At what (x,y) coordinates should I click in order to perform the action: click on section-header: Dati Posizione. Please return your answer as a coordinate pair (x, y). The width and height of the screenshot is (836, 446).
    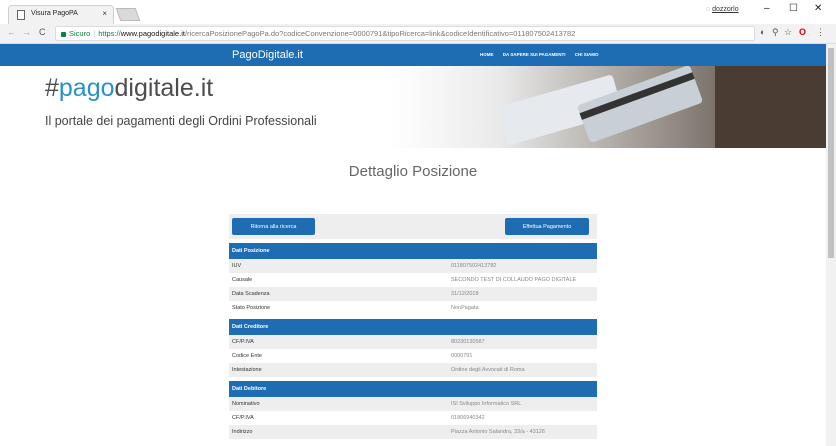
    Looking at the image, I should click on (413, 251).